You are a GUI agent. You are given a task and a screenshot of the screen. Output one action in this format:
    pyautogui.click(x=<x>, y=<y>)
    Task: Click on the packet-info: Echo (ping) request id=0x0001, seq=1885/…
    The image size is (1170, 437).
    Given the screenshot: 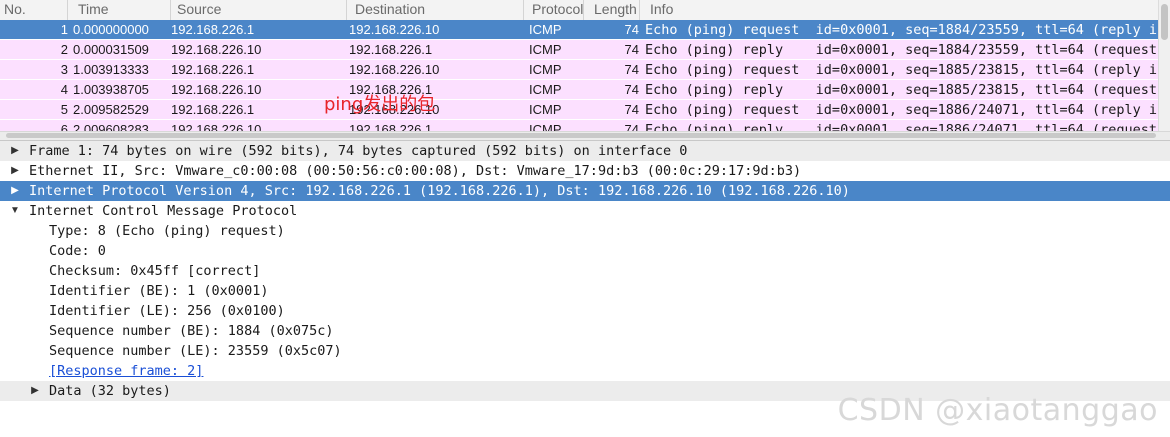 What is the action you would take?
    pyautogui.click(x=901, y=70)
    